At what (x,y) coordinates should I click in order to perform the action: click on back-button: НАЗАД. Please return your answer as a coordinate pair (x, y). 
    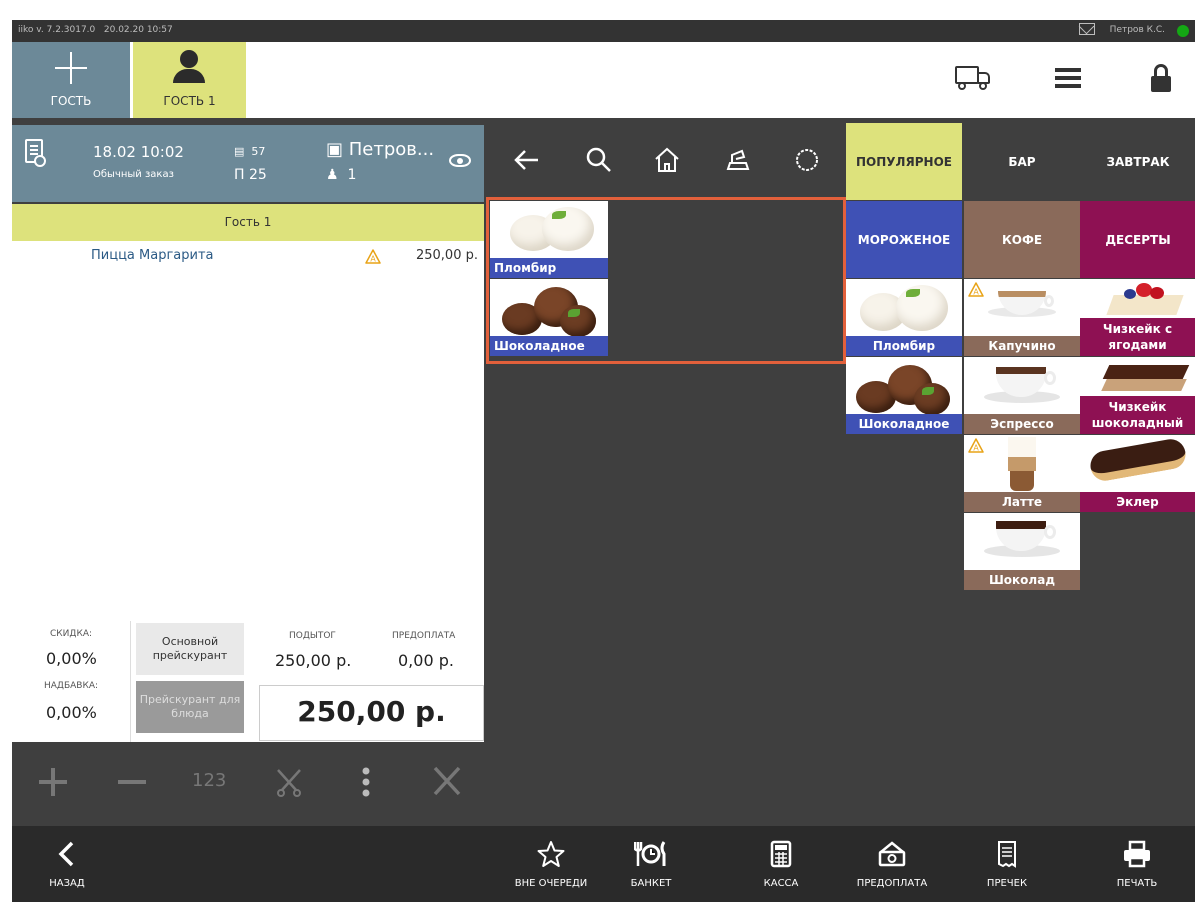
    Looking at the image, I should click on (67, 864).